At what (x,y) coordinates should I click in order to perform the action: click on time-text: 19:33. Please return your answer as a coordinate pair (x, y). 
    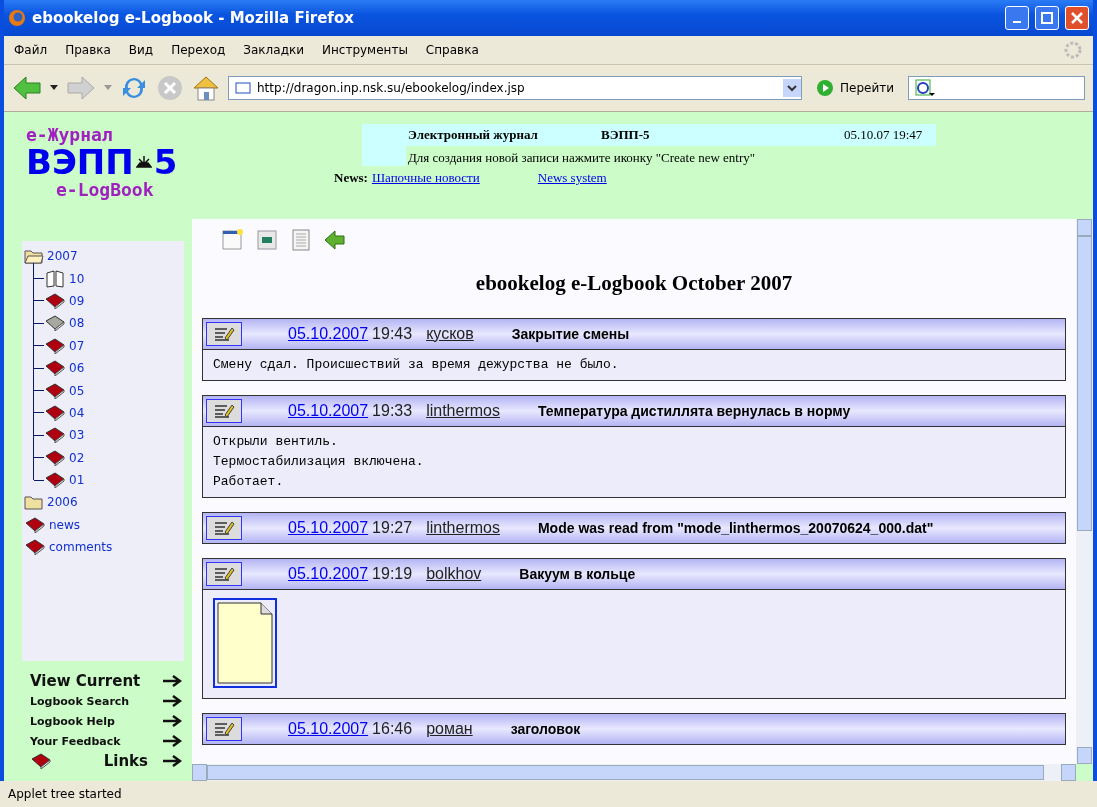
    Looking at the image, I should click on (392, 411).